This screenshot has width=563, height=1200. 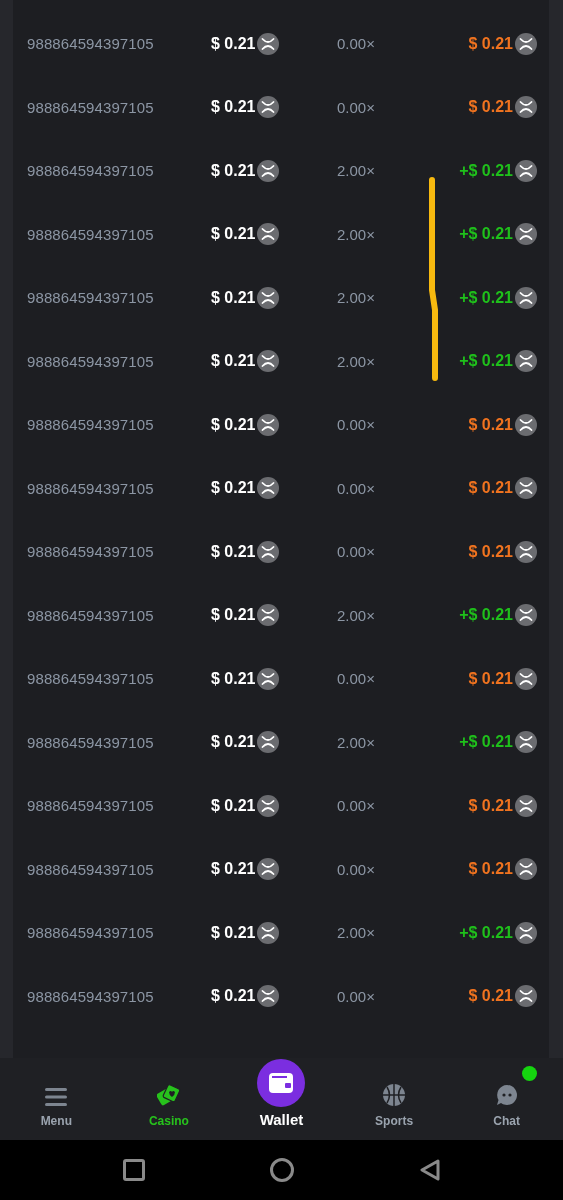 I want to click on nav-tab: Casino, so click(x=169, y=1106).